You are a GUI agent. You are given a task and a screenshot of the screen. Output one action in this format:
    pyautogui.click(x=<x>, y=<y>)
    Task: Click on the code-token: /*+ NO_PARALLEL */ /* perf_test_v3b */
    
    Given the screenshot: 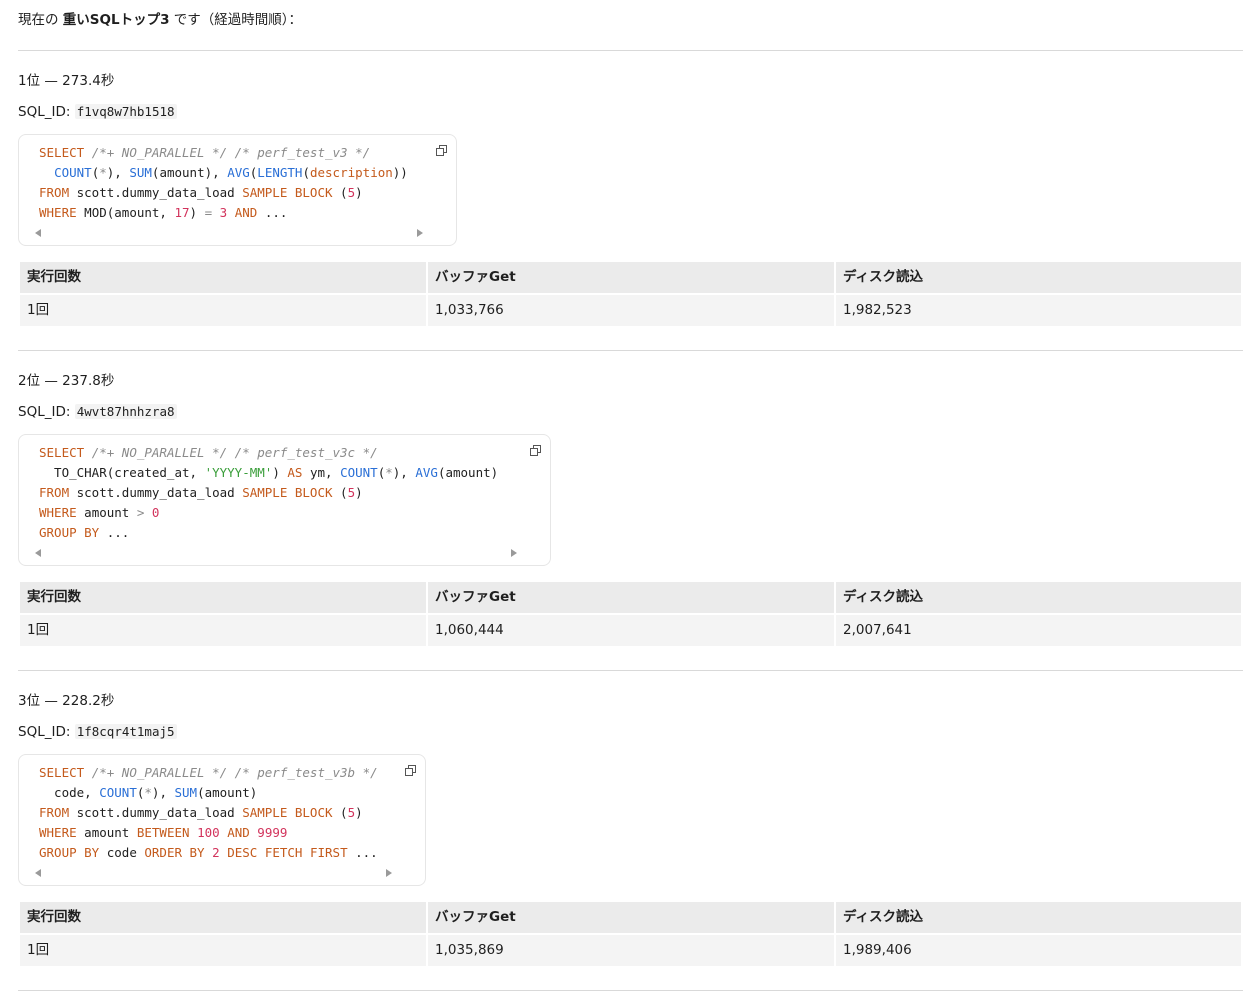 What is the action you would take?
    pyautogui.click(x=234, y=772)
    